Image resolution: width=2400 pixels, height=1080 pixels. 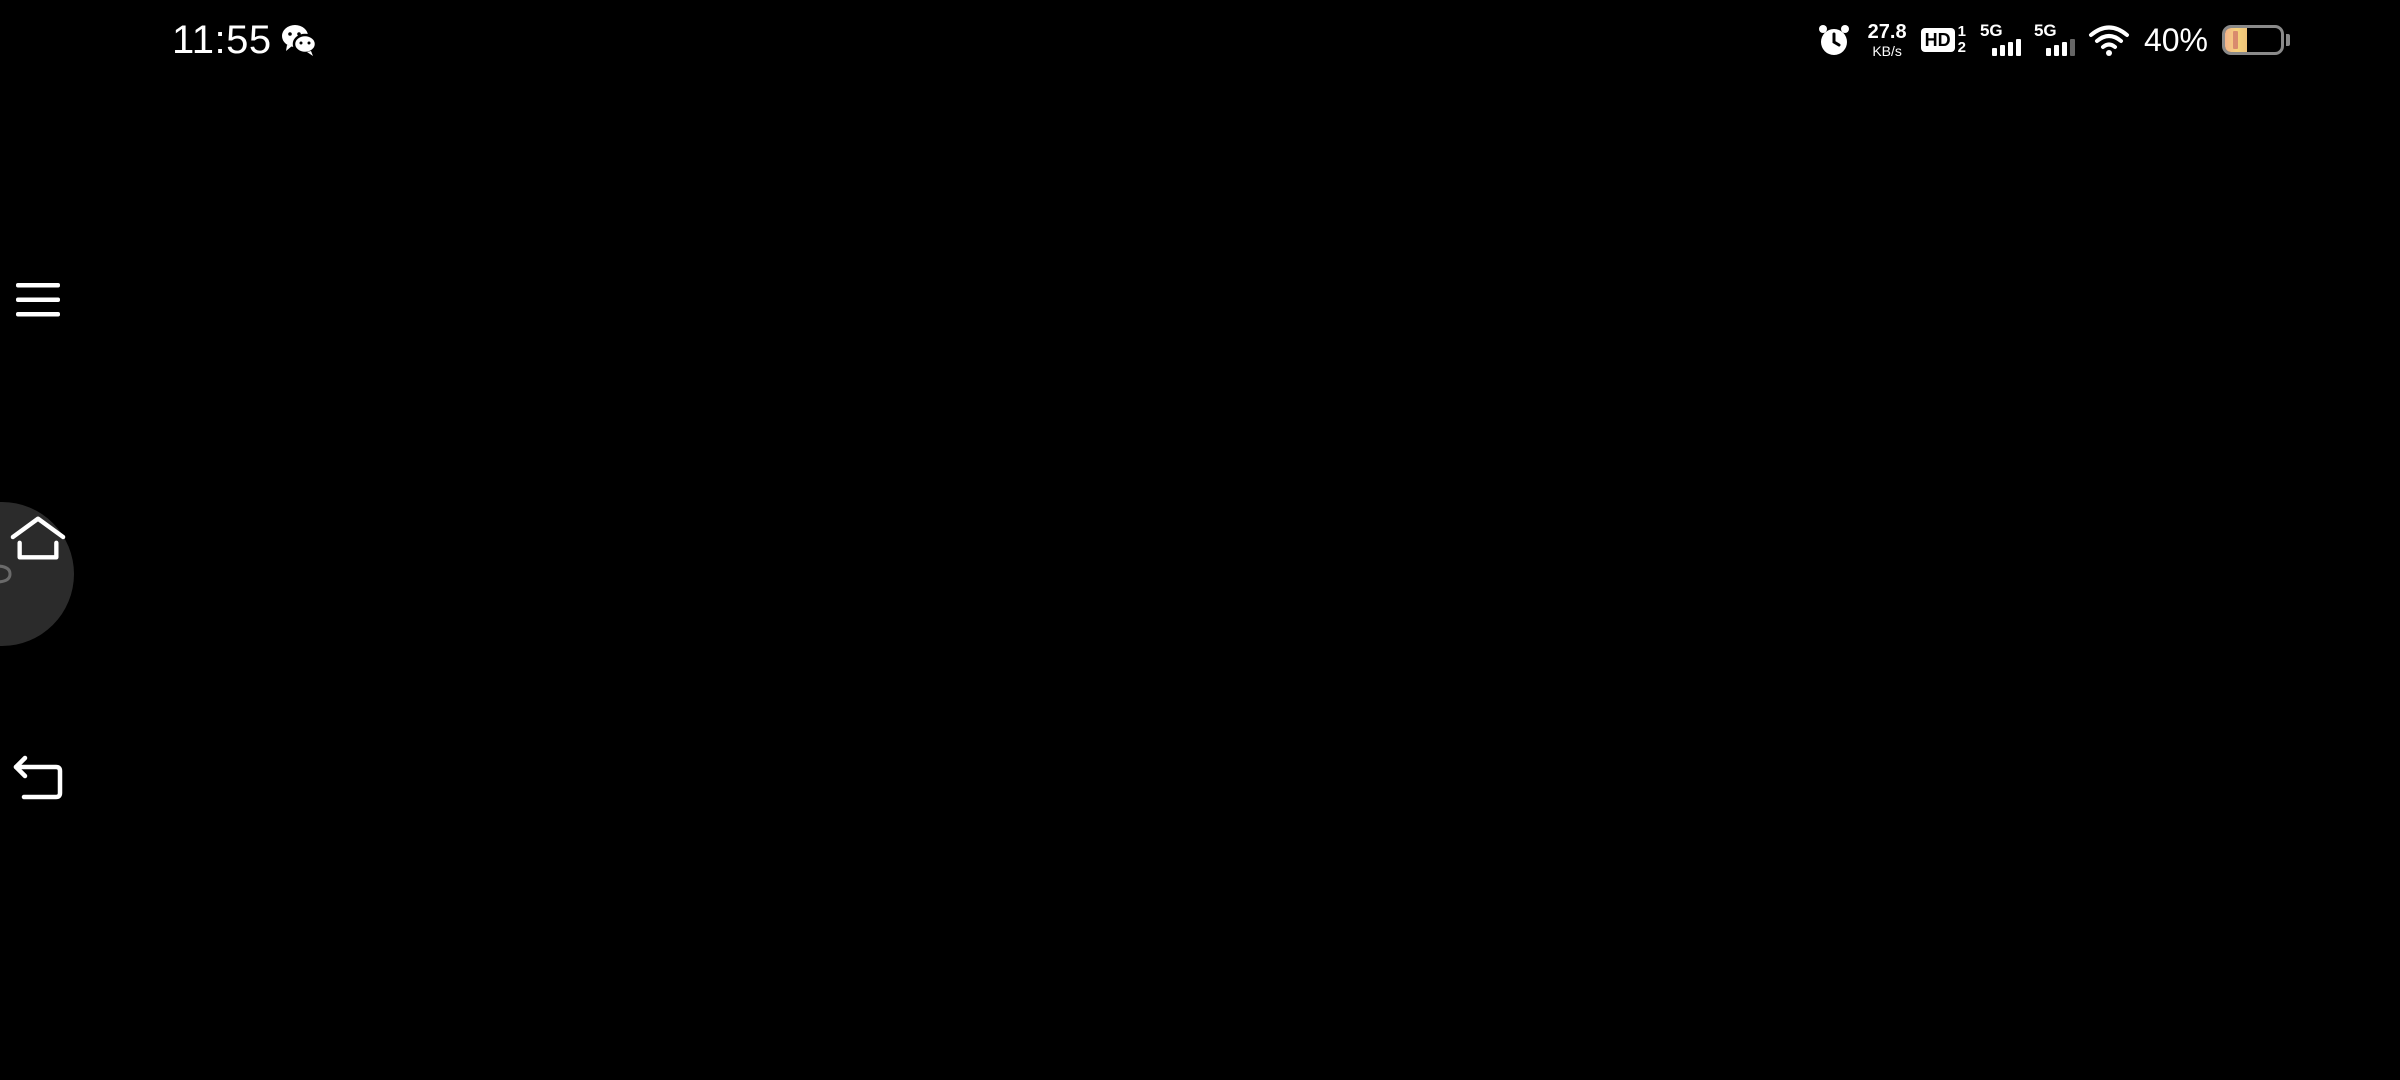 What do you see at coordinates (2236, 40) in the screenshot?
I see `battery-level-fill` at bounding box center [2236, 40].